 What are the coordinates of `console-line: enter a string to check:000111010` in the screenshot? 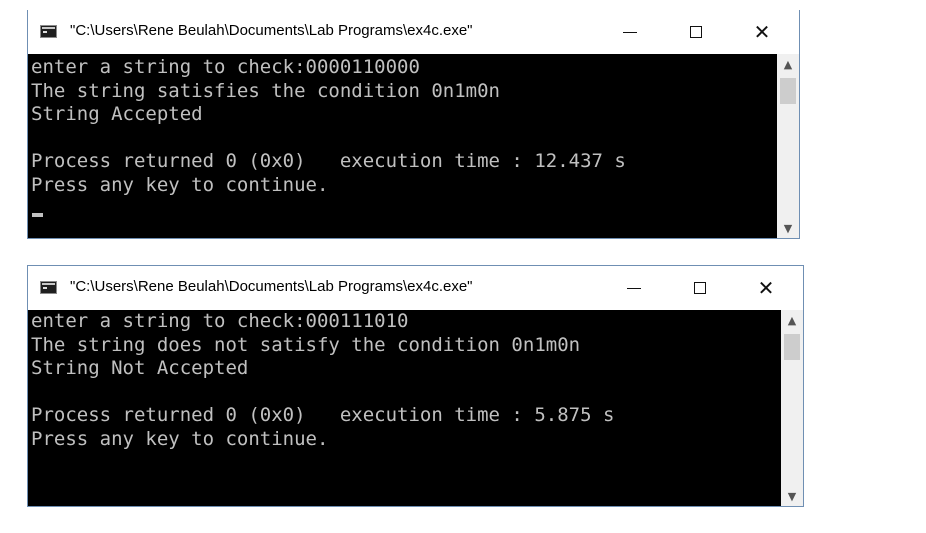 It's located at (220, 321).